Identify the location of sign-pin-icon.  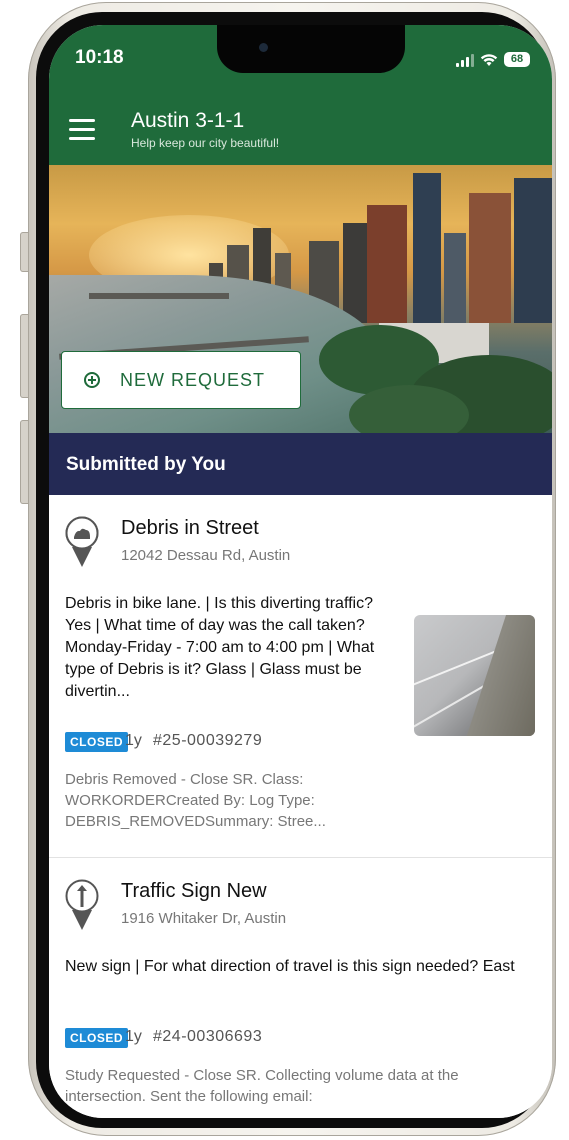
(82, 904).